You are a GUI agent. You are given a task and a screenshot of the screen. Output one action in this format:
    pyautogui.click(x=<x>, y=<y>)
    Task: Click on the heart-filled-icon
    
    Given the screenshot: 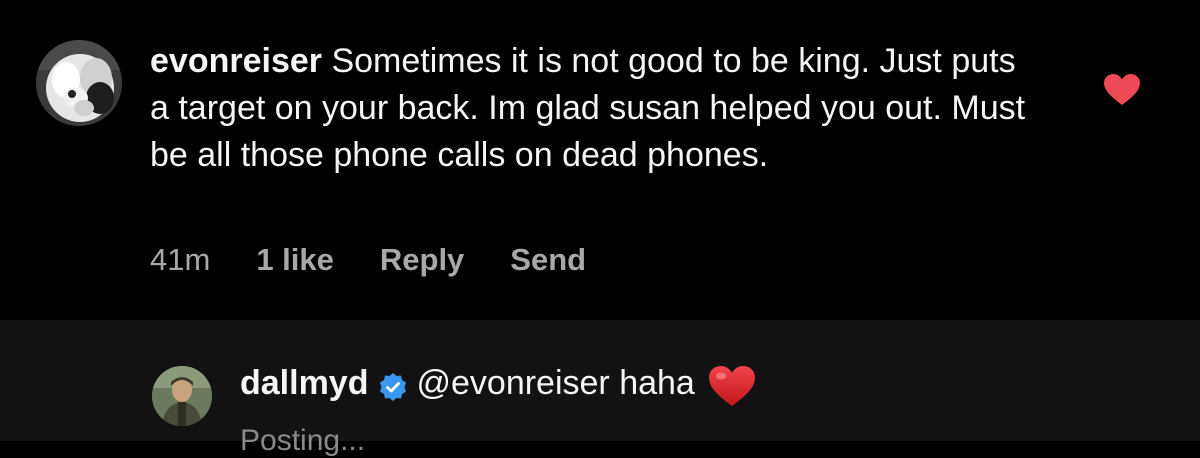 What is the action you would take?
    pyautogui.click(x=1122, y=89)
    